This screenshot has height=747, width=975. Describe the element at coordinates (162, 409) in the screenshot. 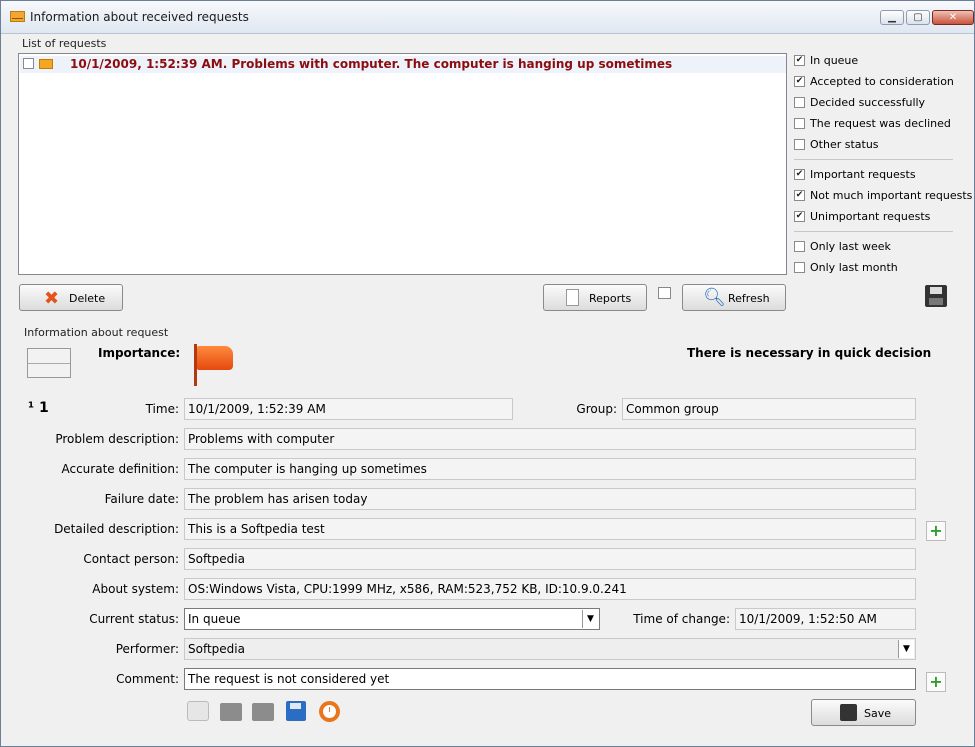

I see `time-label: Time:` at that location.